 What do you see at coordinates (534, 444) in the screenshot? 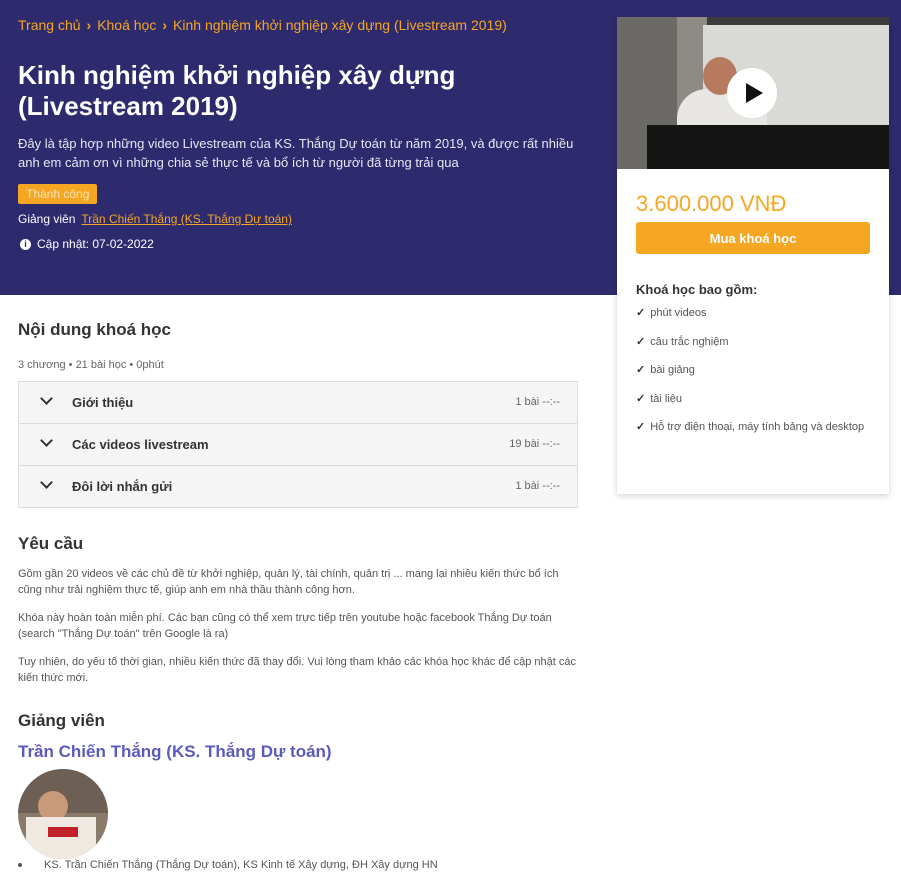
I see `section-count: 19 bài --:--` at bounding box center [534, 444].